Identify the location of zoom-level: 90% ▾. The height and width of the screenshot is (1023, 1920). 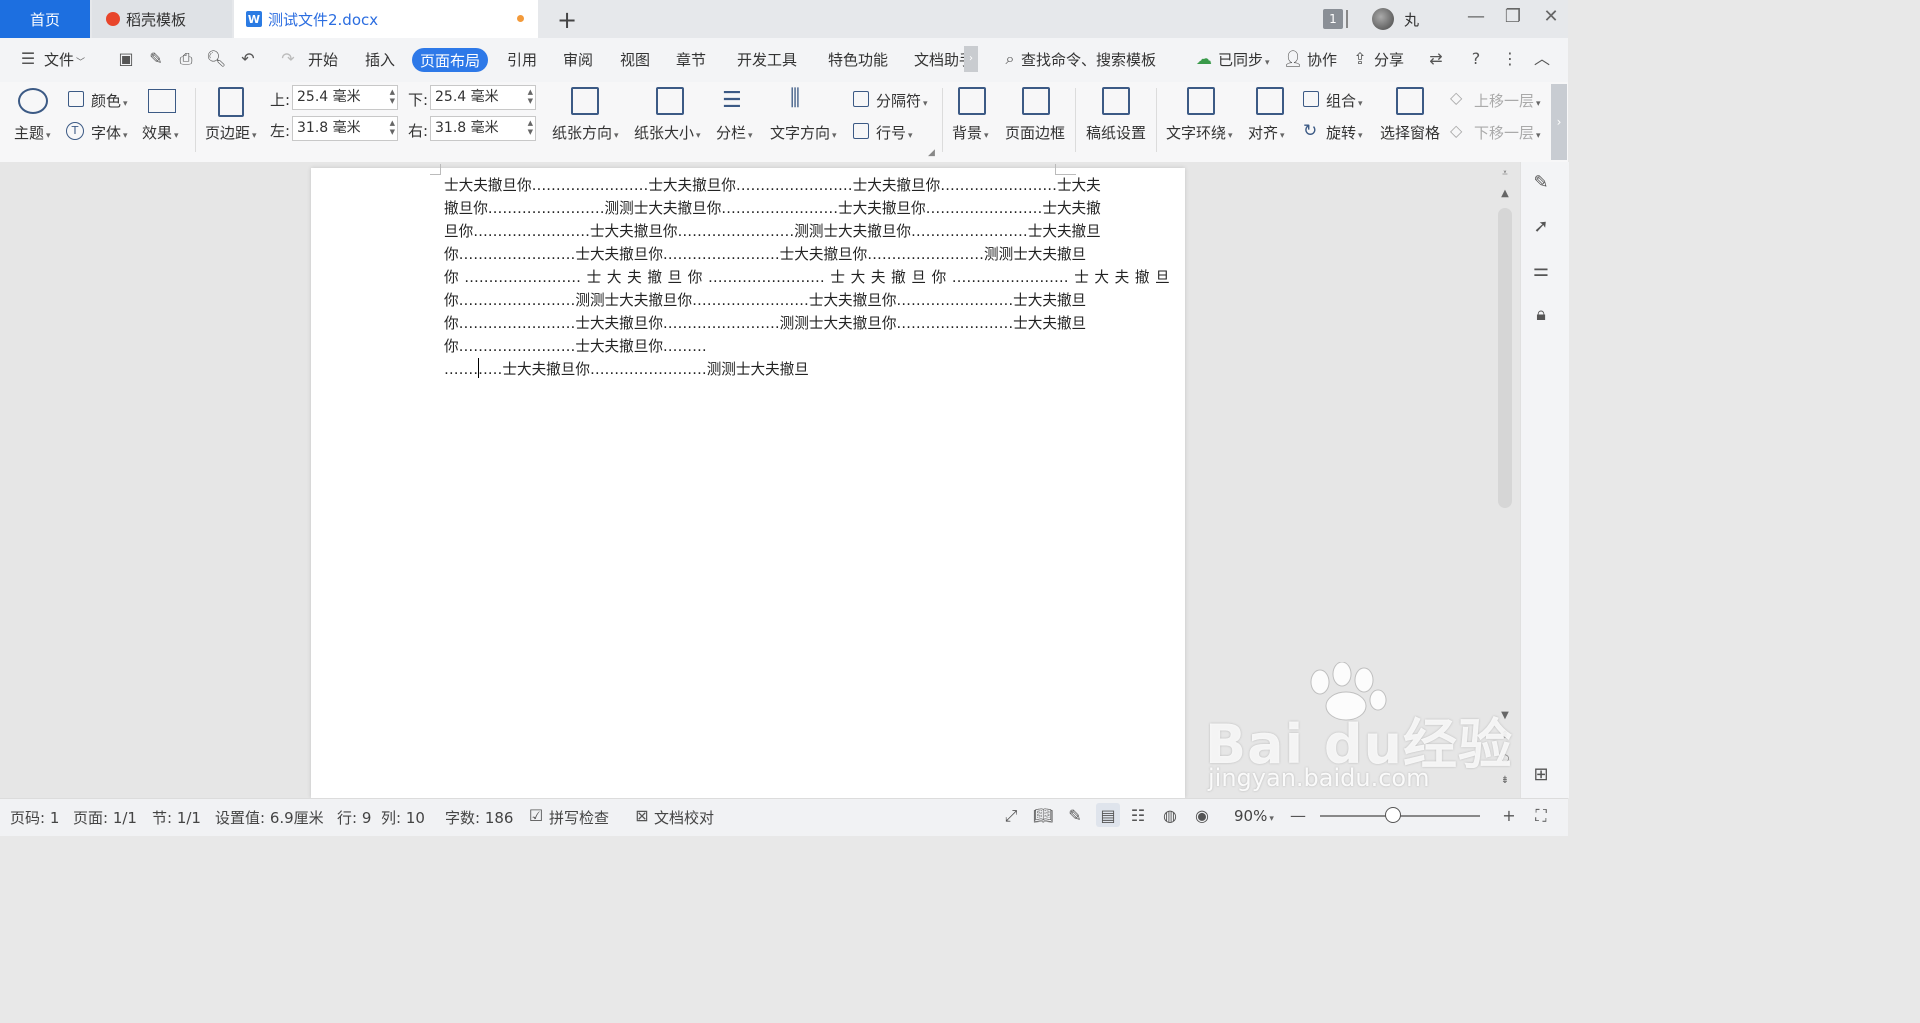
(1254, 816).